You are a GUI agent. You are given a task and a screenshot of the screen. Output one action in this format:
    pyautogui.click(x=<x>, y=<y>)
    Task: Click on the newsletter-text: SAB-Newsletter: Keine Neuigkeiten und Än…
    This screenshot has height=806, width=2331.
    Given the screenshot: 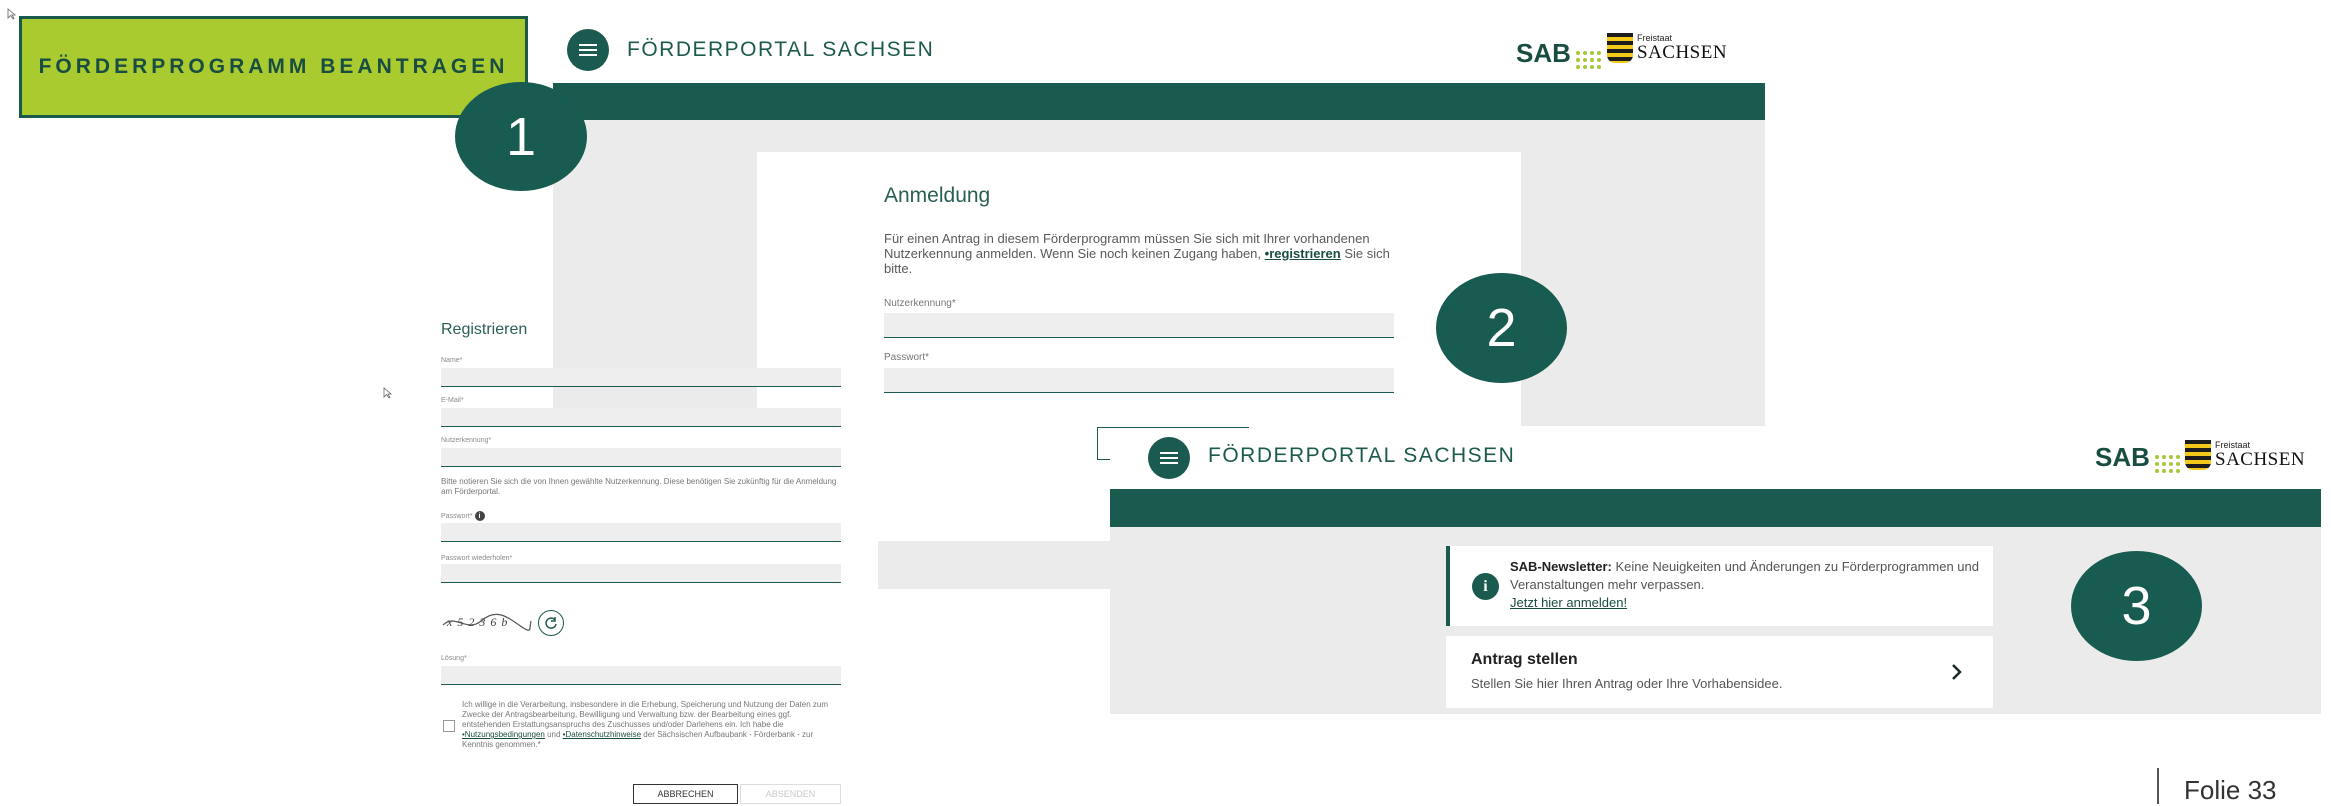 What is the action you would take?
    pyautogui.click(x=1745, y=585)
    